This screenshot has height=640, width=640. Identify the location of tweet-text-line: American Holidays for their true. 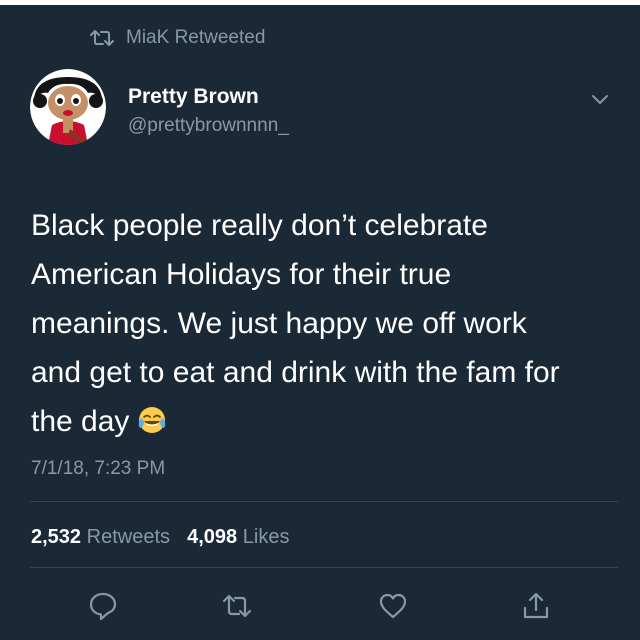
(241, 274).